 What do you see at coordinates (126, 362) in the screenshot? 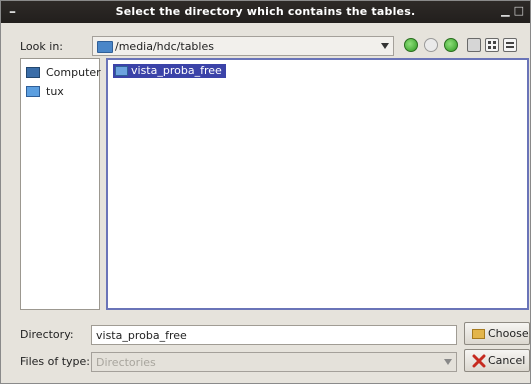
I see `filetype-value: Directories` at bounding box center [126, 362].